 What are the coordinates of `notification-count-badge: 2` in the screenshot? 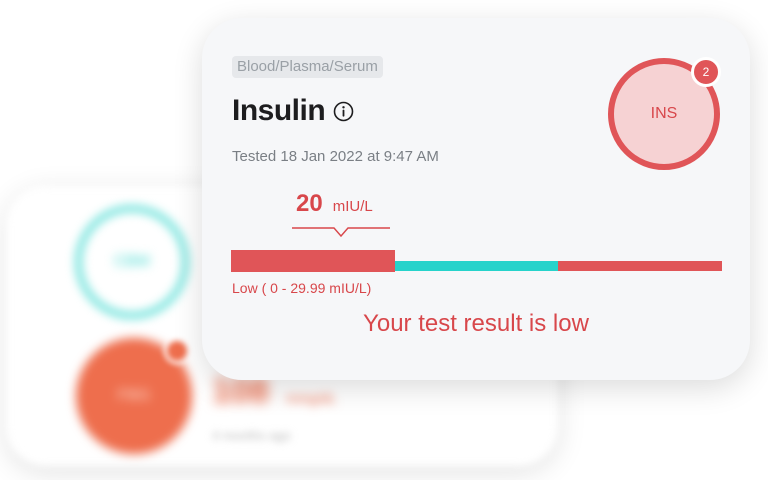 It's located at (706, 72).